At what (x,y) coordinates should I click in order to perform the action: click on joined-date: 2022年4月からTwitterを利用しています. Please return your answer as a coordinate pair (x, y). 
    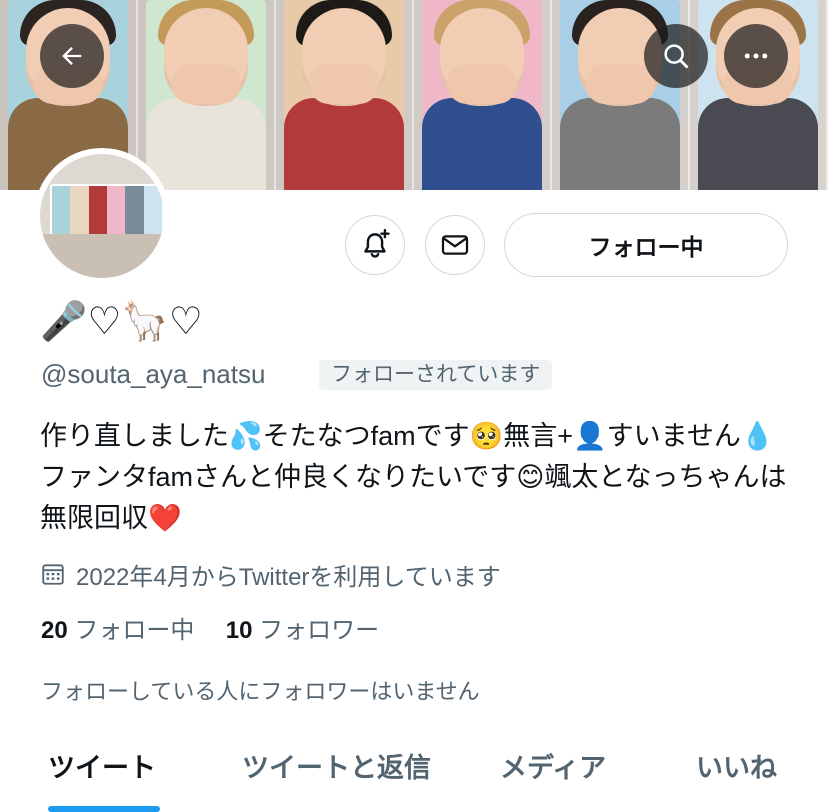
    Looking at the image, I should click on (288, 577).